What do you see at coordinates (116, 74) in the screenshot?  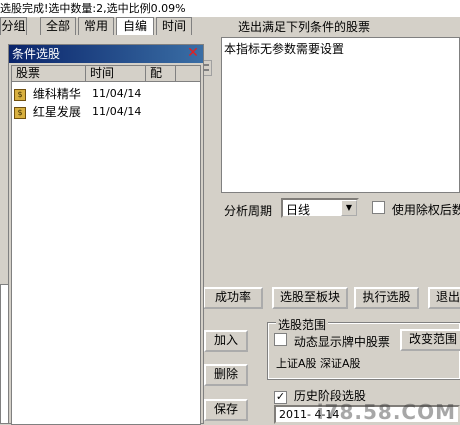 I see `column-header-time: 时间` at bounding box center [116, 74].